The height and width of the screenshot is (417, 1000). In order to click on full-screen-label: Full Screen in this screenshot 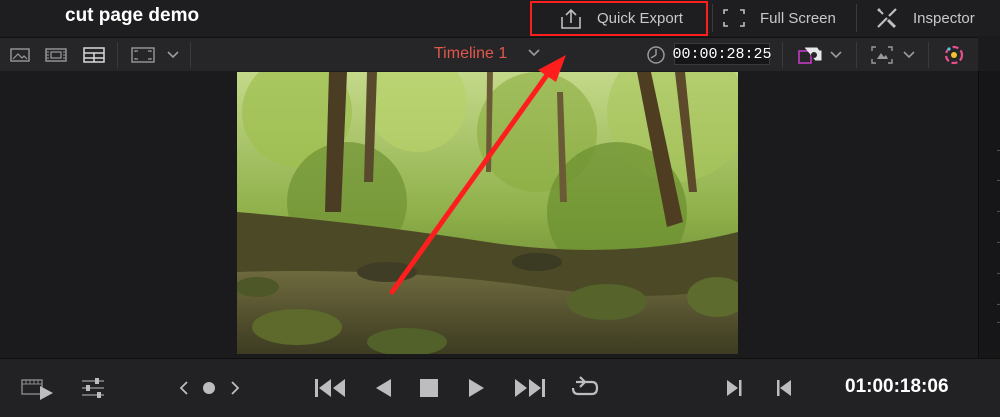, I will do `click(798, 18)`.